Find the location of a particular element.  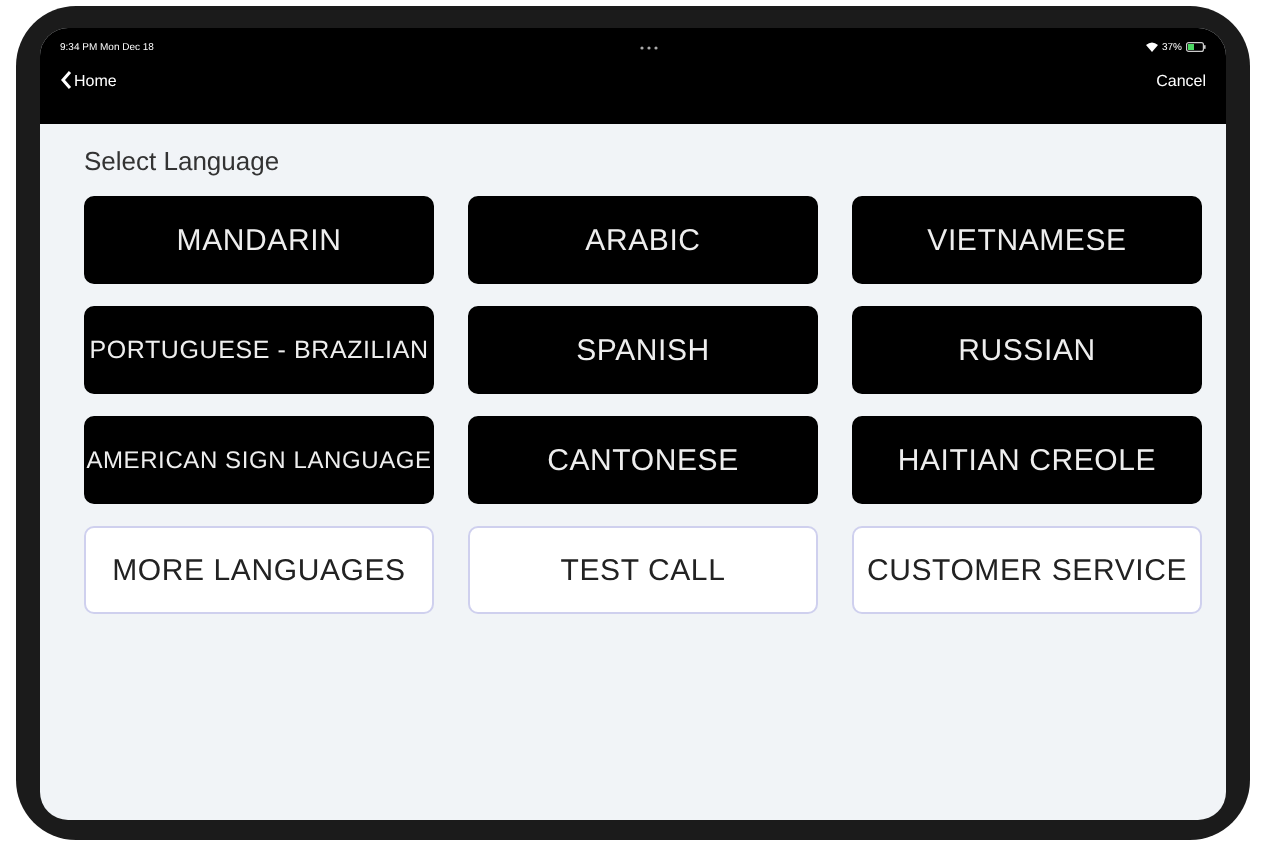

wifi-icon is located at coordinates (1151, 47).